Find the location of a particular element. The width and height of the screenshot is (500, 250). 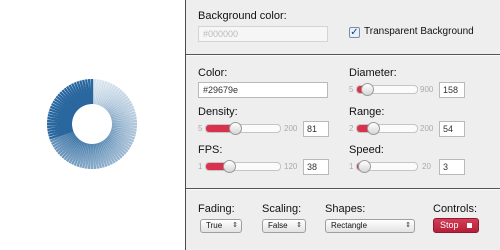

scaling-selected-value: False is located at coordinates (278, 225).